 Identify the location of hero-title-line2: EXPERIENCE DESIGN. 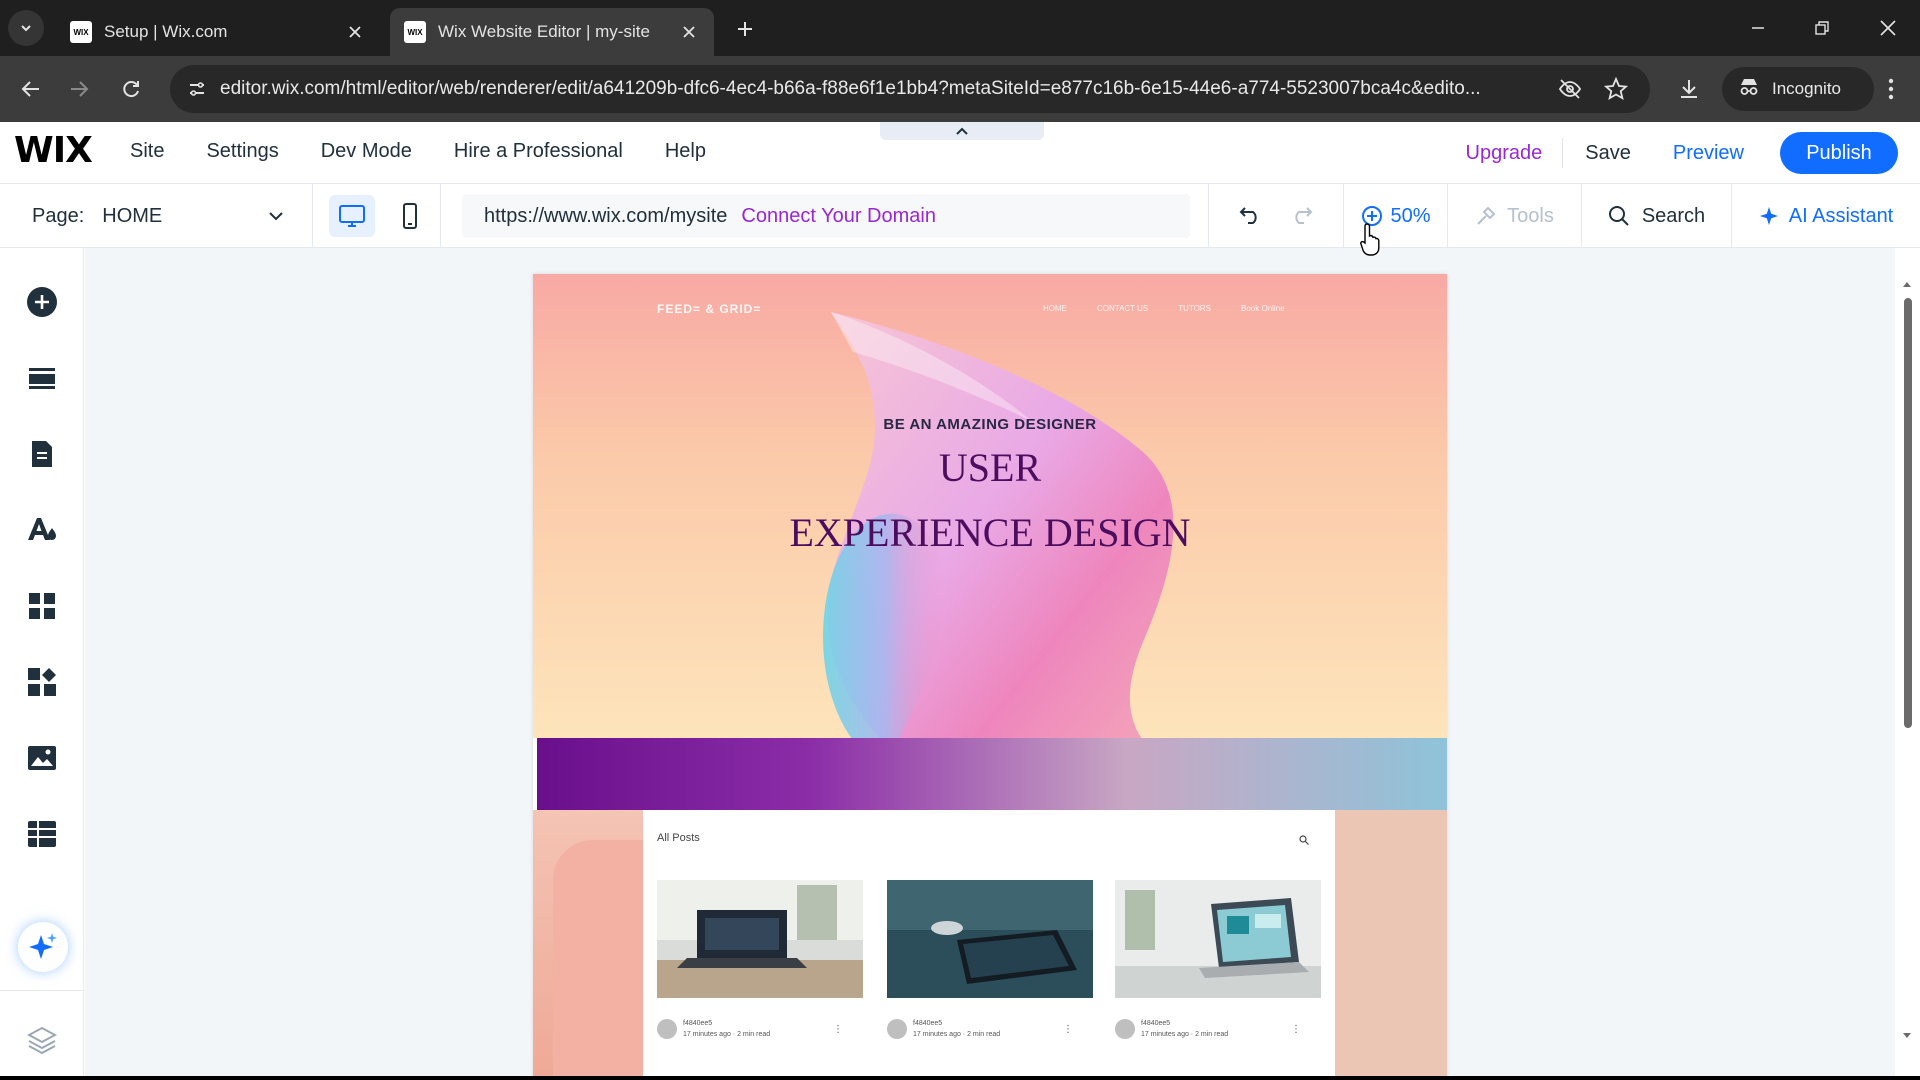
(990, 532).